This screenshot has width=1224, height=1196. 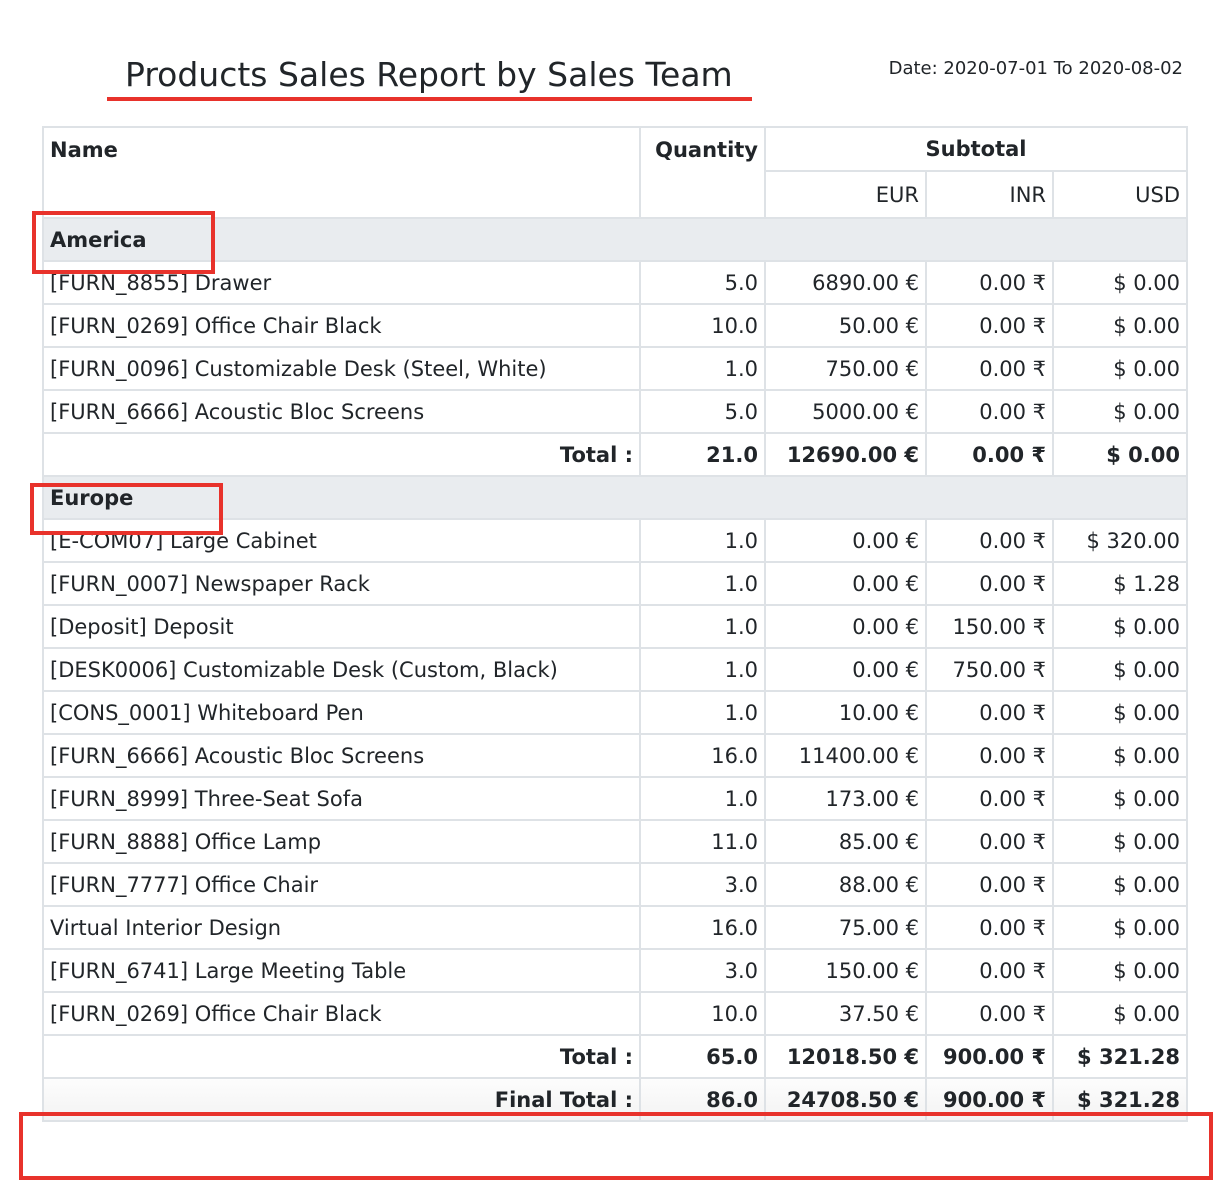 I want to click on subtotal-eur: 173.00 €, so click(x=845, y=798).